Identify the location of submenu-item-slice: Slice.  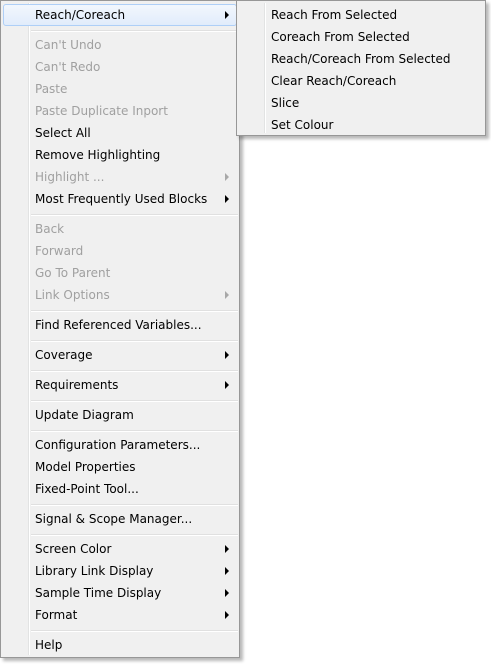
(361, 103).